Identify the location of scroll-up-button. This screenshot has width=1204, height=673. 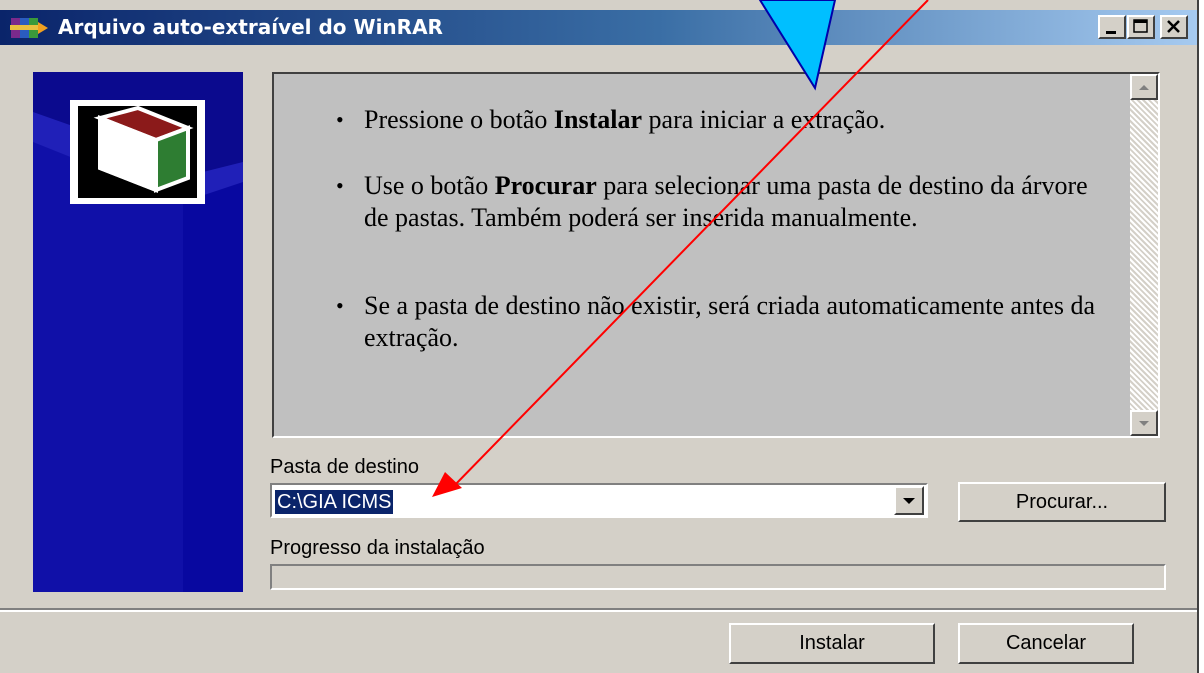
(1144, 87).